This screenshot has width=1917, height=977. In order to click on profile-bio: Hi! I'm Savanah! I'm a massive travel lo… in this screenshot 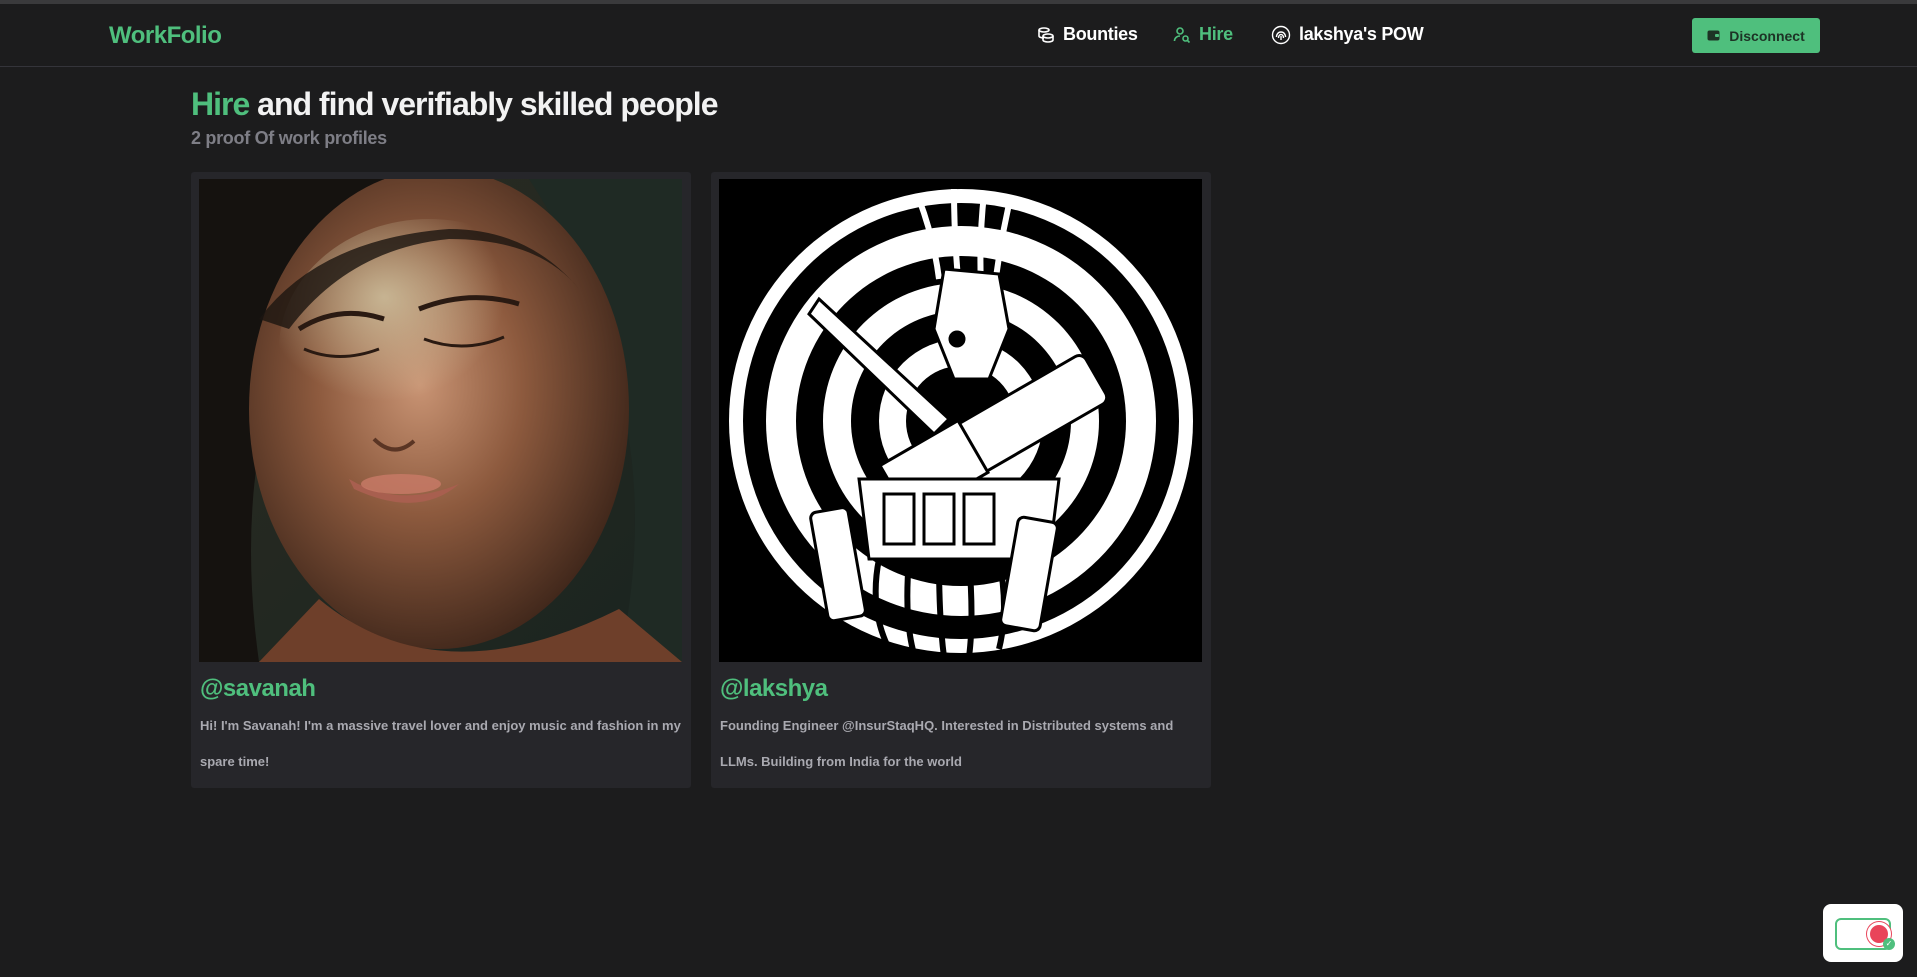, I will do `click(440, 743)`.